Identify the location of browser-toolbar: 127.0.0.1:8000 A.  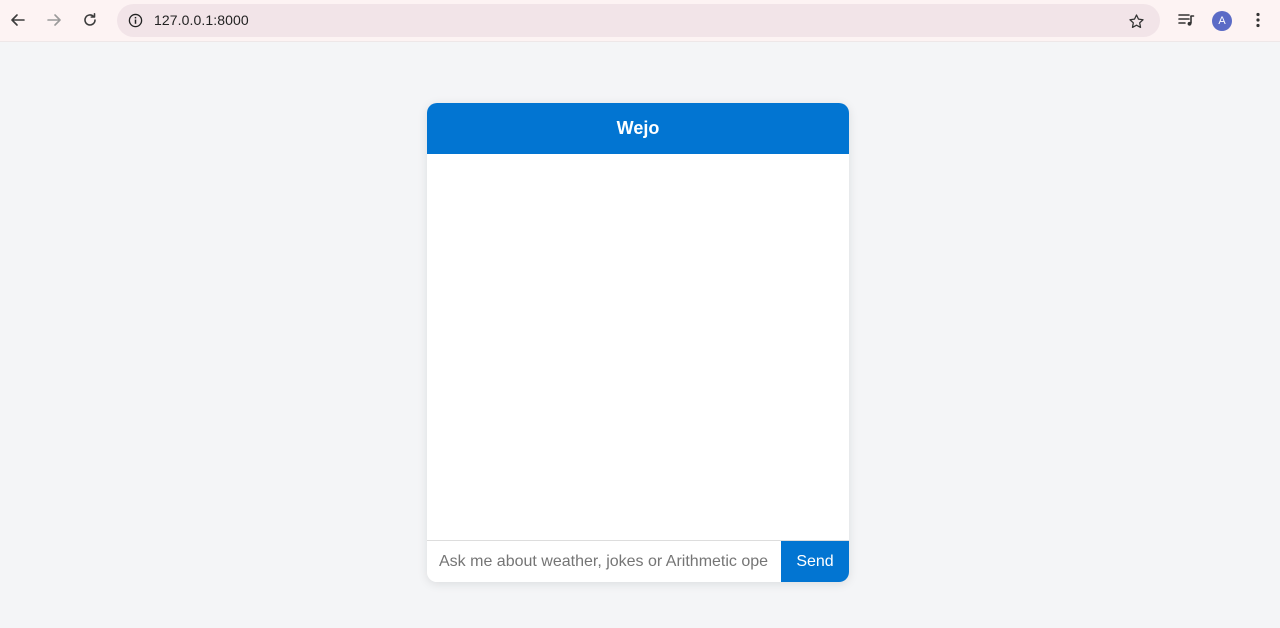
(640, 21).